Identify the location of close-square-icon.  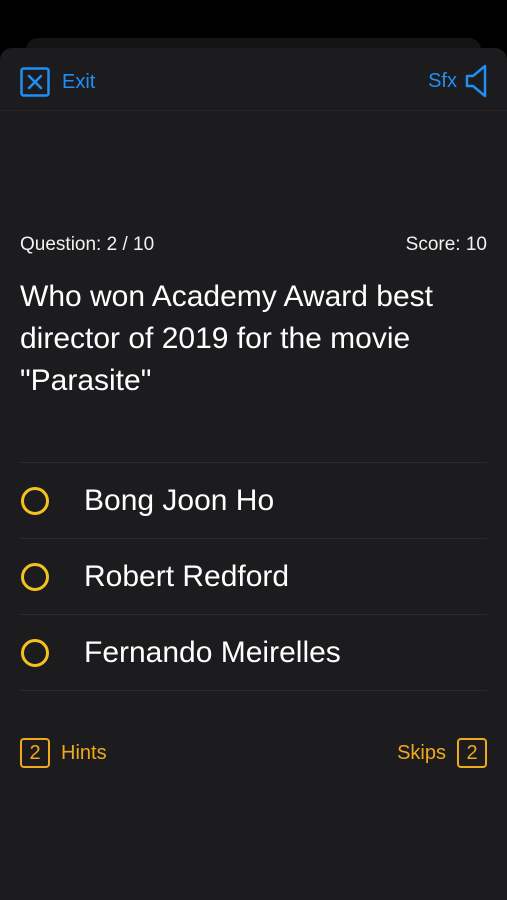
(35, 82).